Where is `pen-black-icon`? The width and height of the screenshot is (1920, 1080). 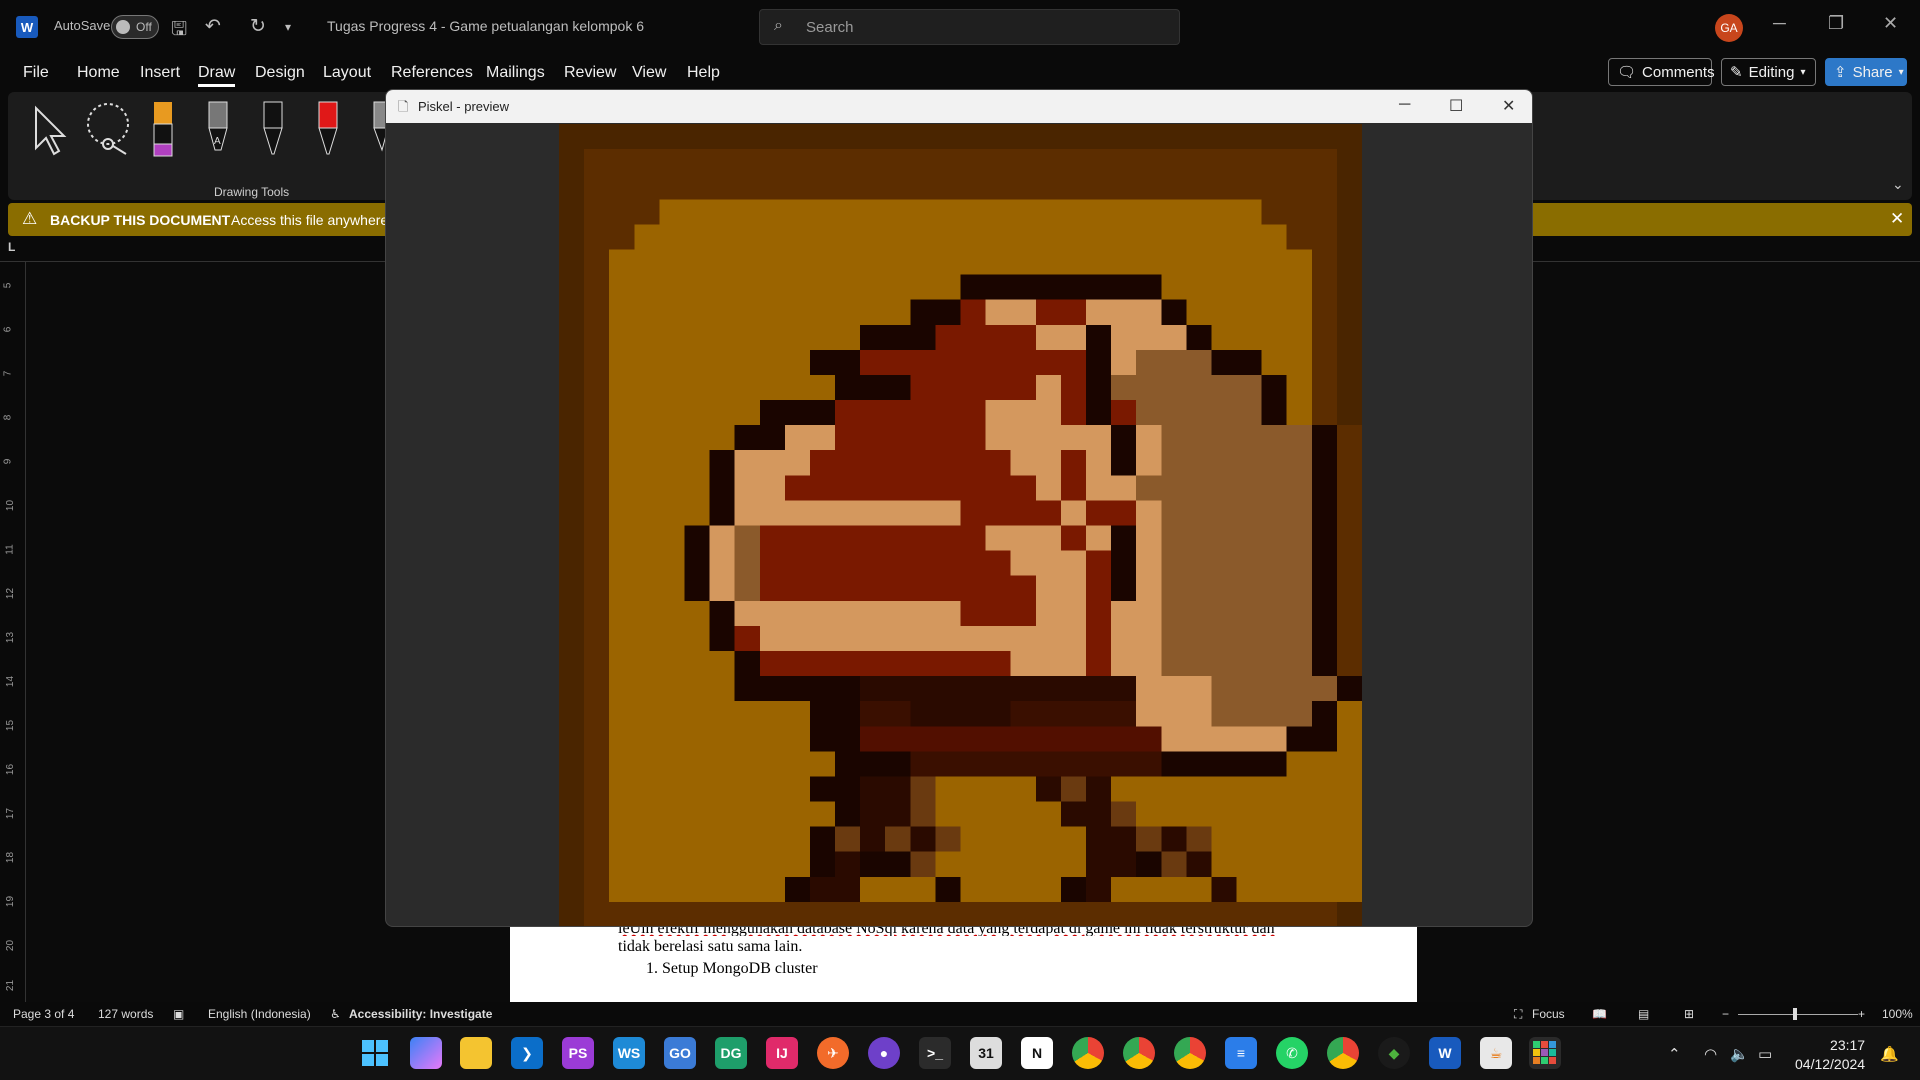
pen-black-icon is located at coordinates (273, 130).